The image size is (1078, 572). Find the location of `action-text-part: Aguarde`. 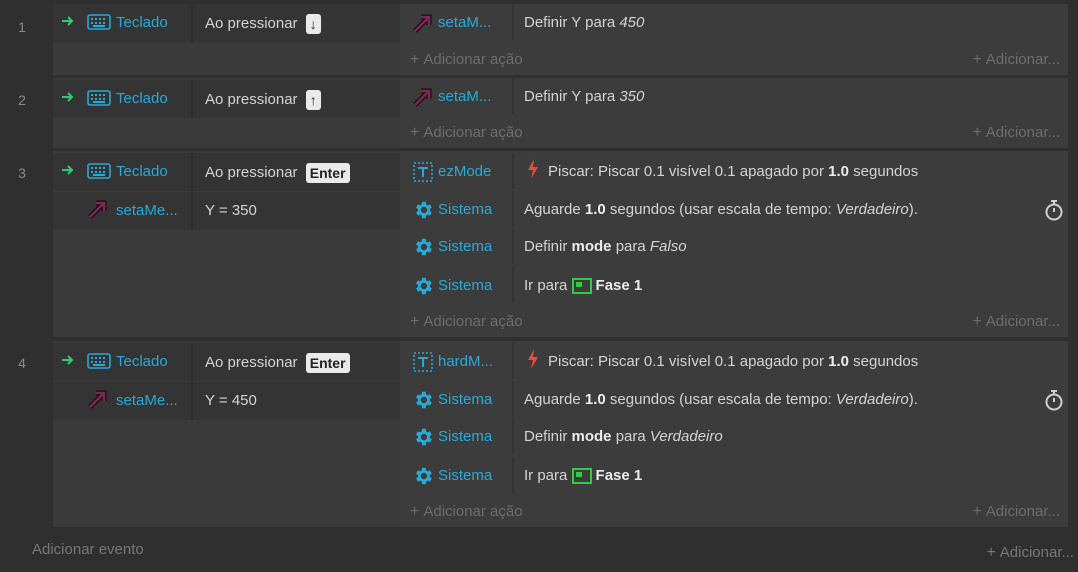

action-text-part: Aguarde is located at coordinates (554, 209).